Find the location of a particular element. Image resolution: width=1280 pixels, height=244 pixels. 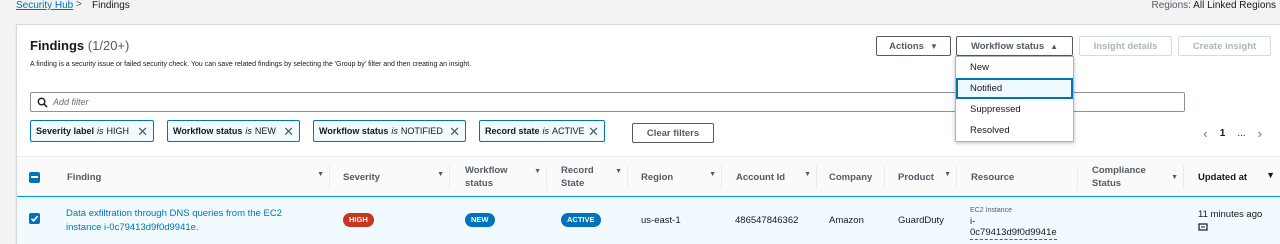

product-cell: GuardDuty is located at coordinates (921, 220).